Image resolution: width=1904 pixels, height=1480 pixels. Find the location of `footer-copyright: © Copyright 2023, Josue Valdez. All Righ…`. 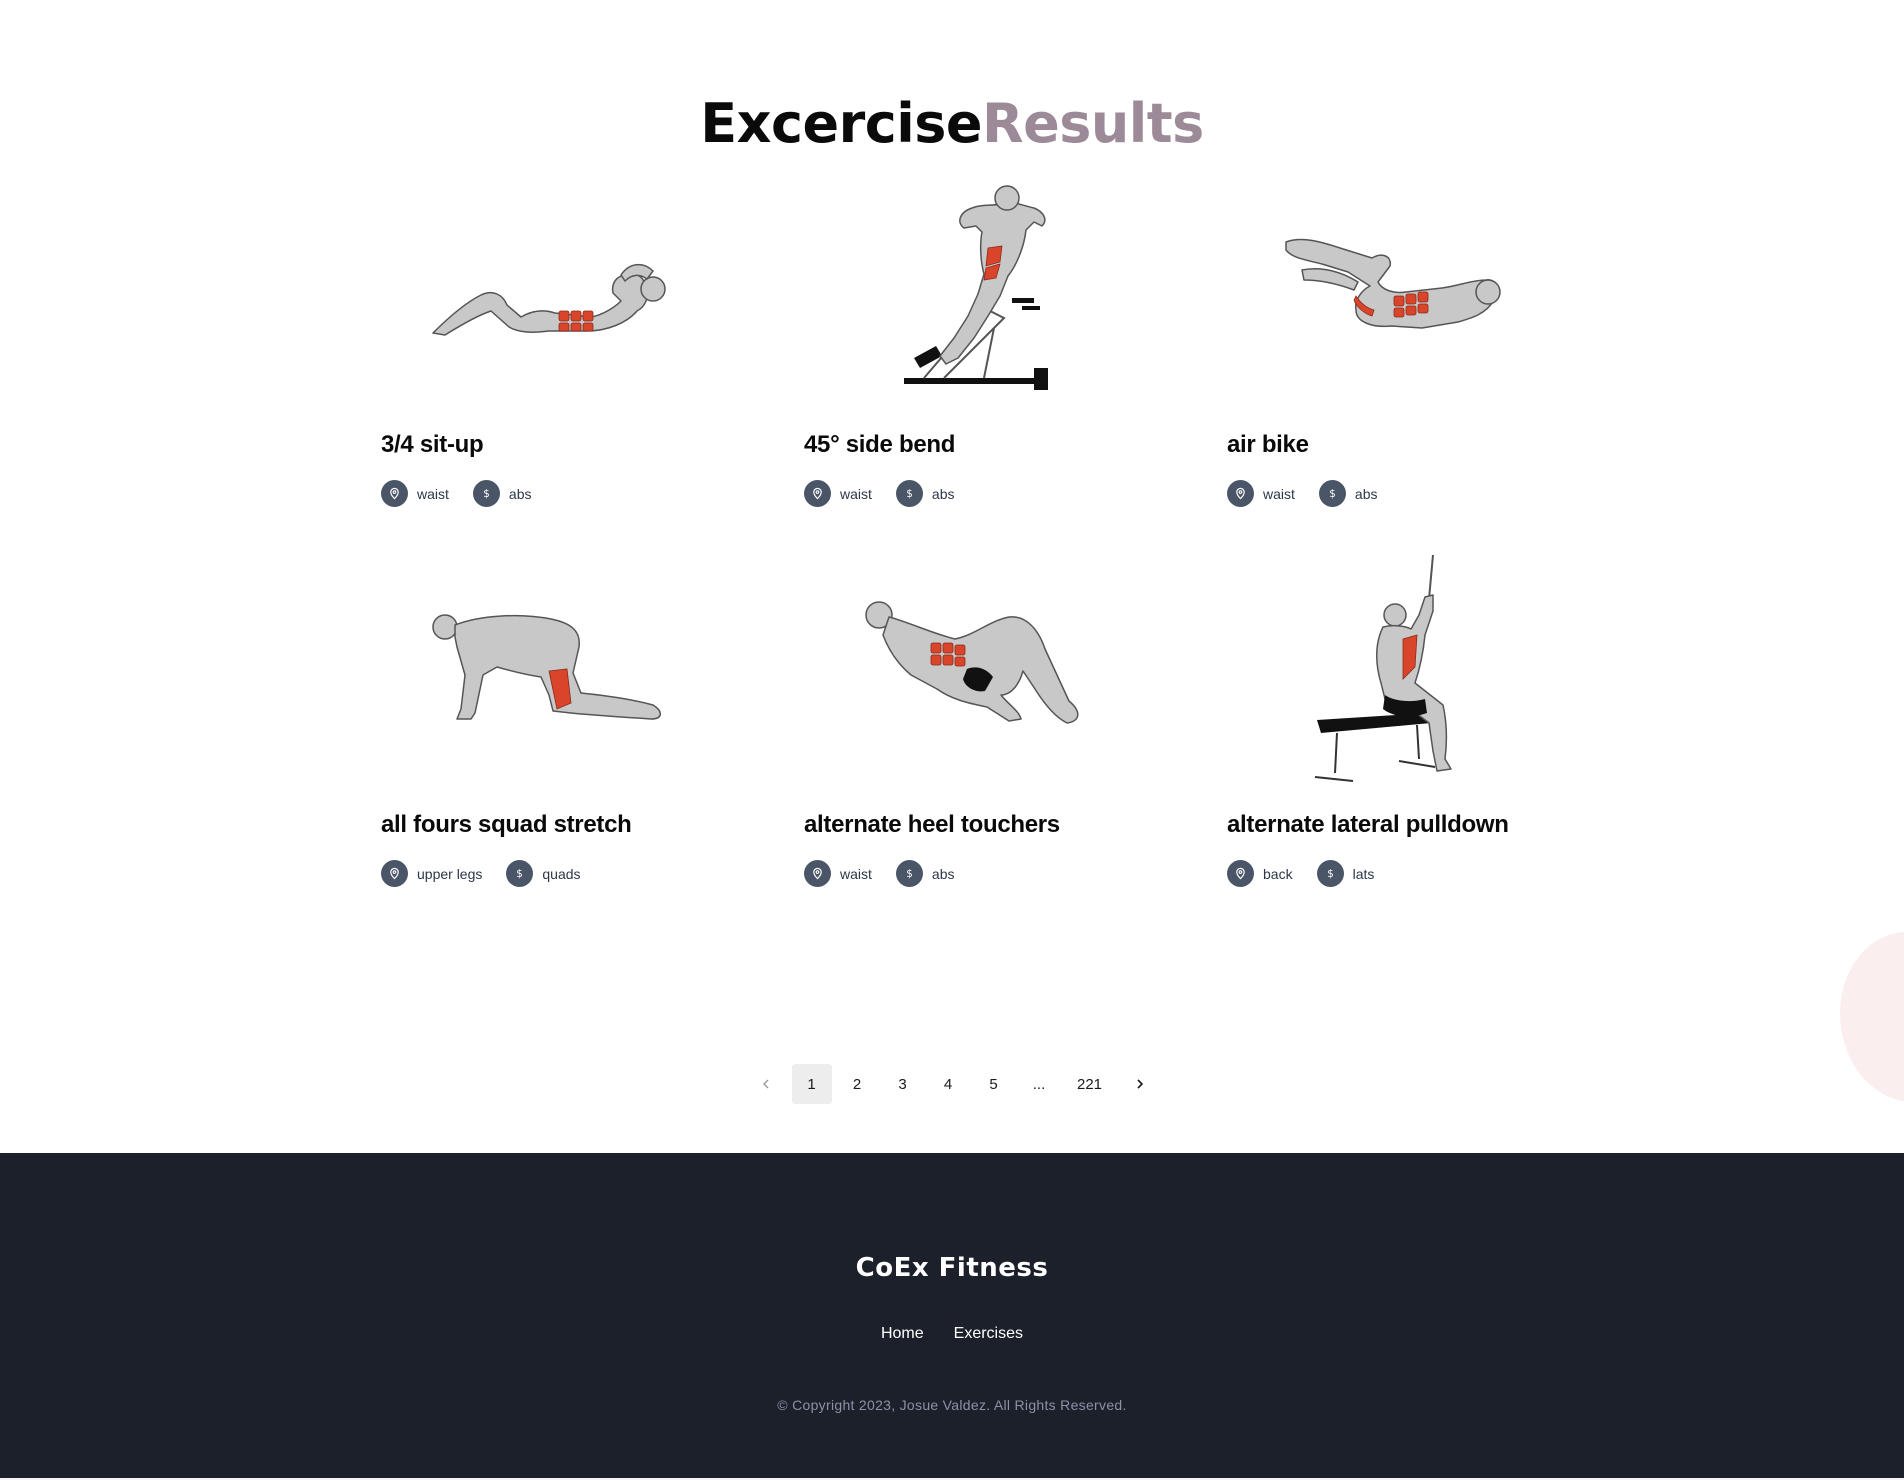

footer-copyright: © Copyright 2023, Josue Valdez. All Righ… is located at coordinates (952, 1405).